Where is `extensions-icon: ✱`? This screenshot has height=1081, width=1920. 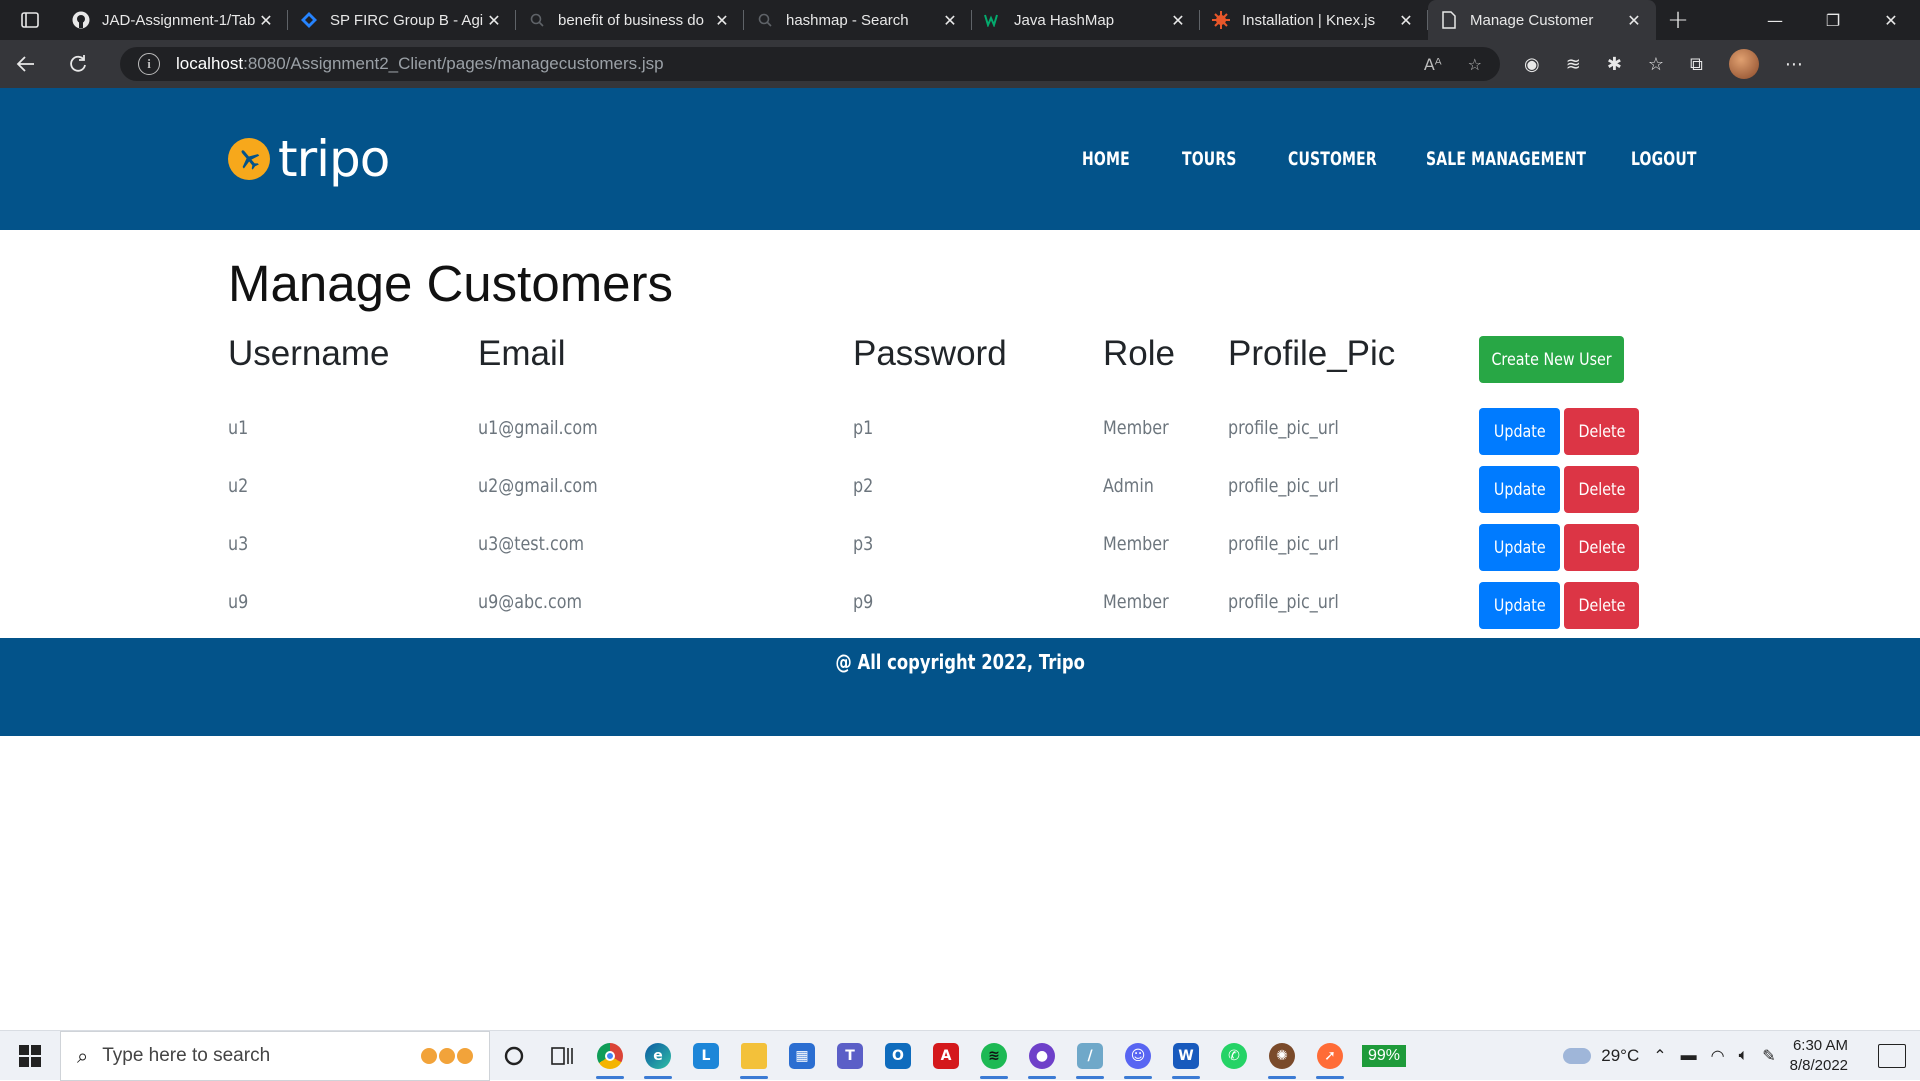 extensions-icon: ✱ is located at coordinates (1614, 64).